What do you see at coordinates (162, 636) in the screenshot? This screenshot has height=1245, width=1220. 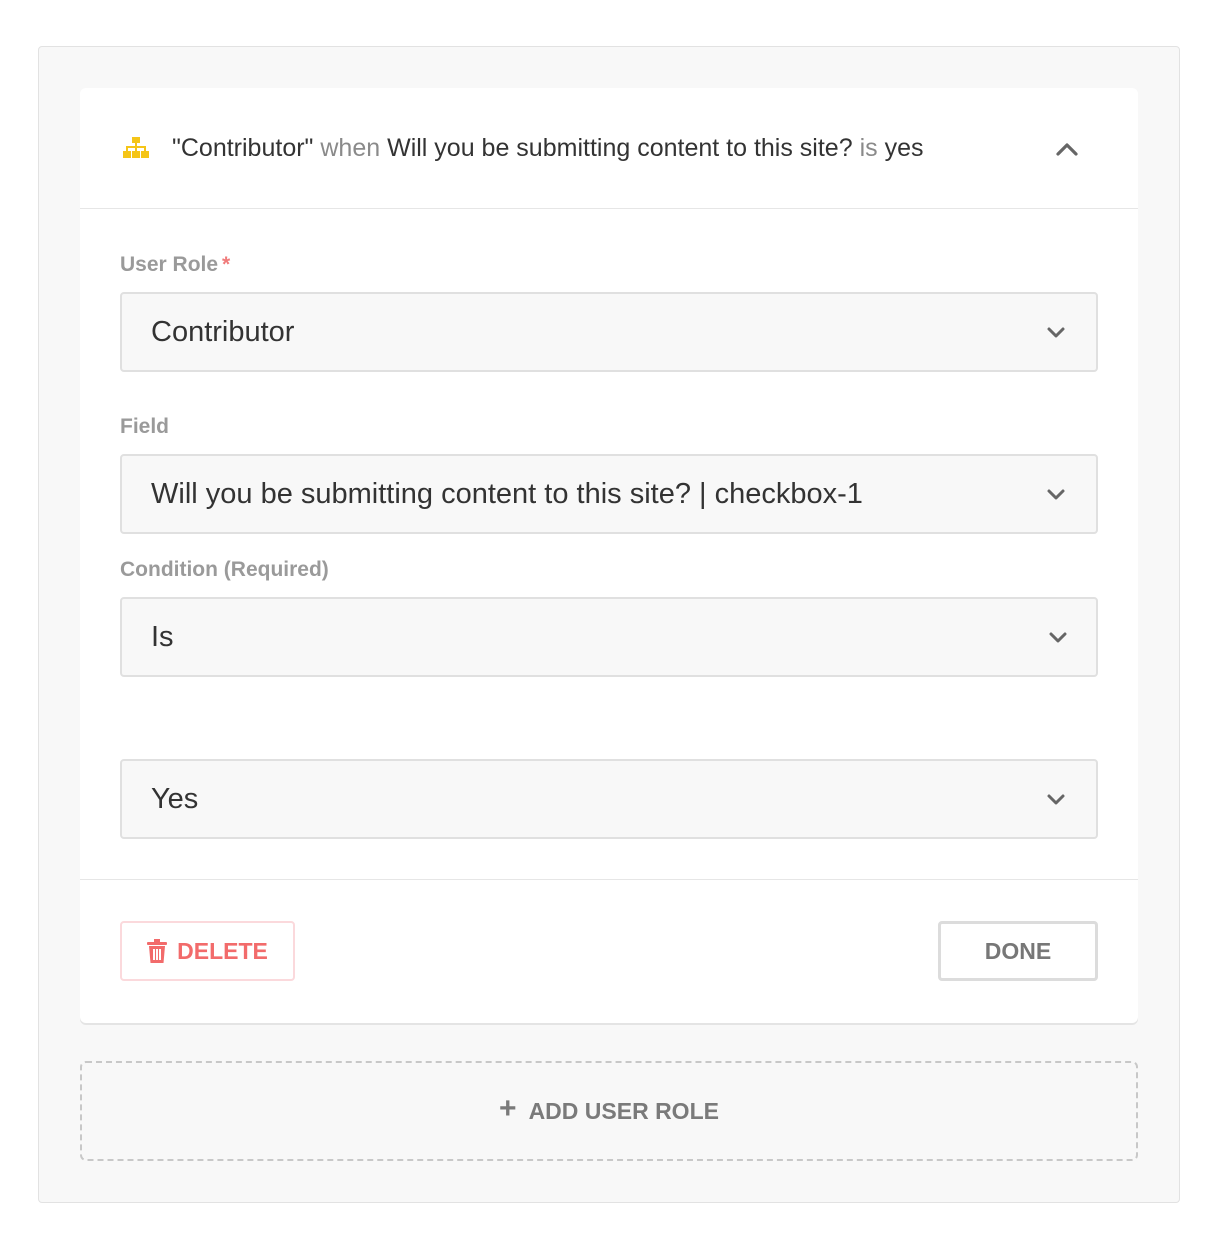 I see `condition-value: Is` at bounding box center [162, 636].